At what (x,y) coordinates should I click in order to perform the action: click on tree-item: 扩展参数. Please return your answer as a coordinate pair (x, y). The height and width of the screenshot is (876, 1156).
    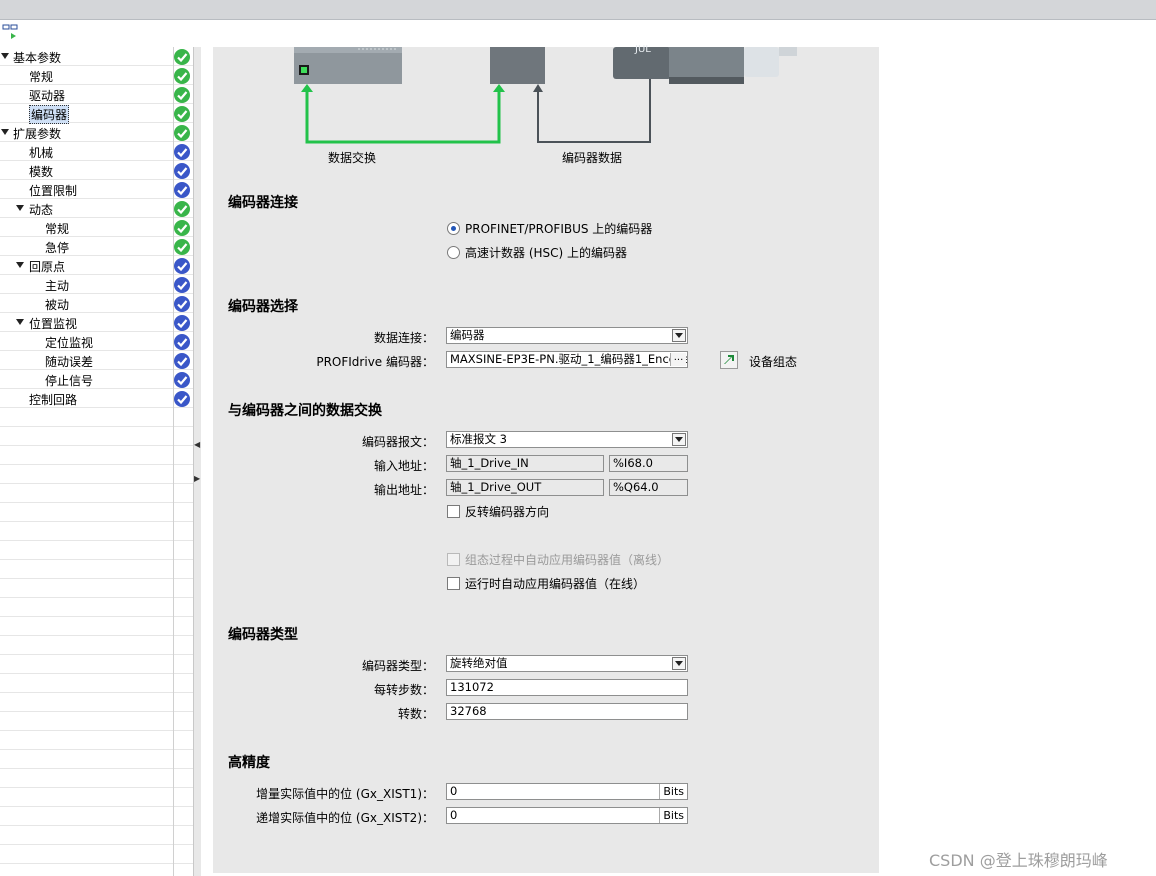
    Looking at the image, I should click on (96, 132).